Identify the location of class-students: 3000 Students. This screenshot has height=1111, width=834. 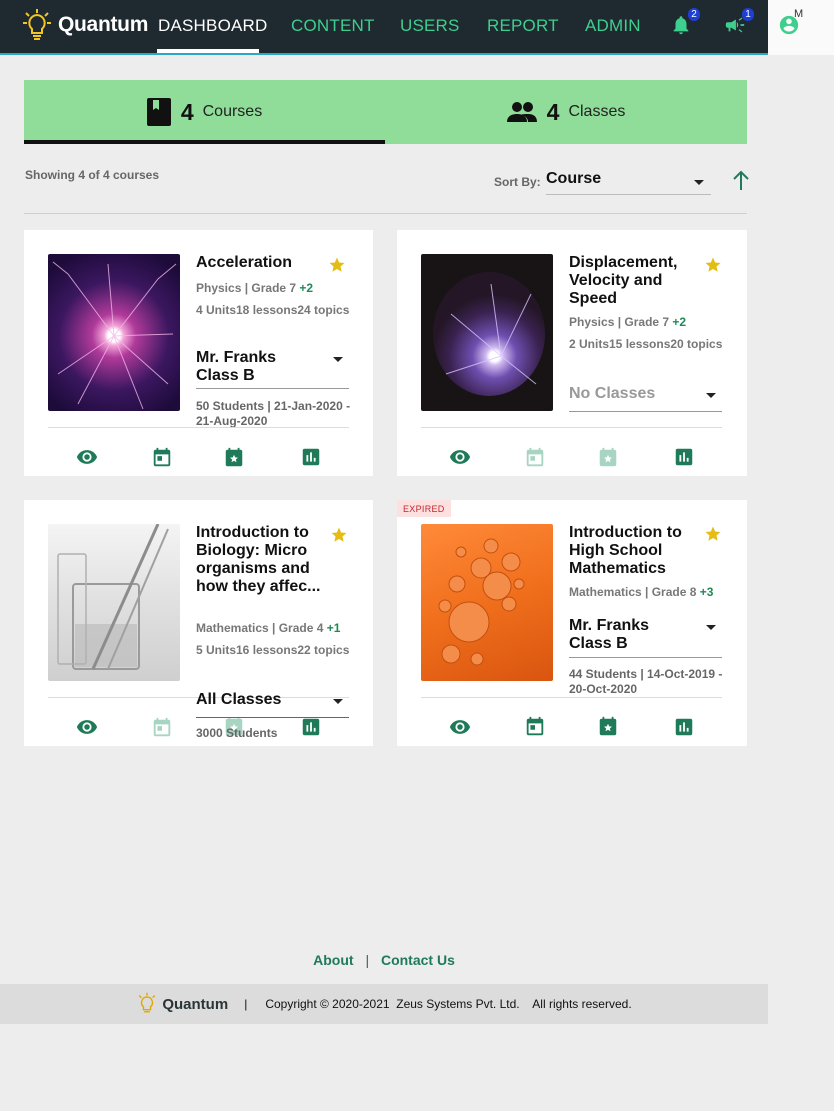
(237, 733).